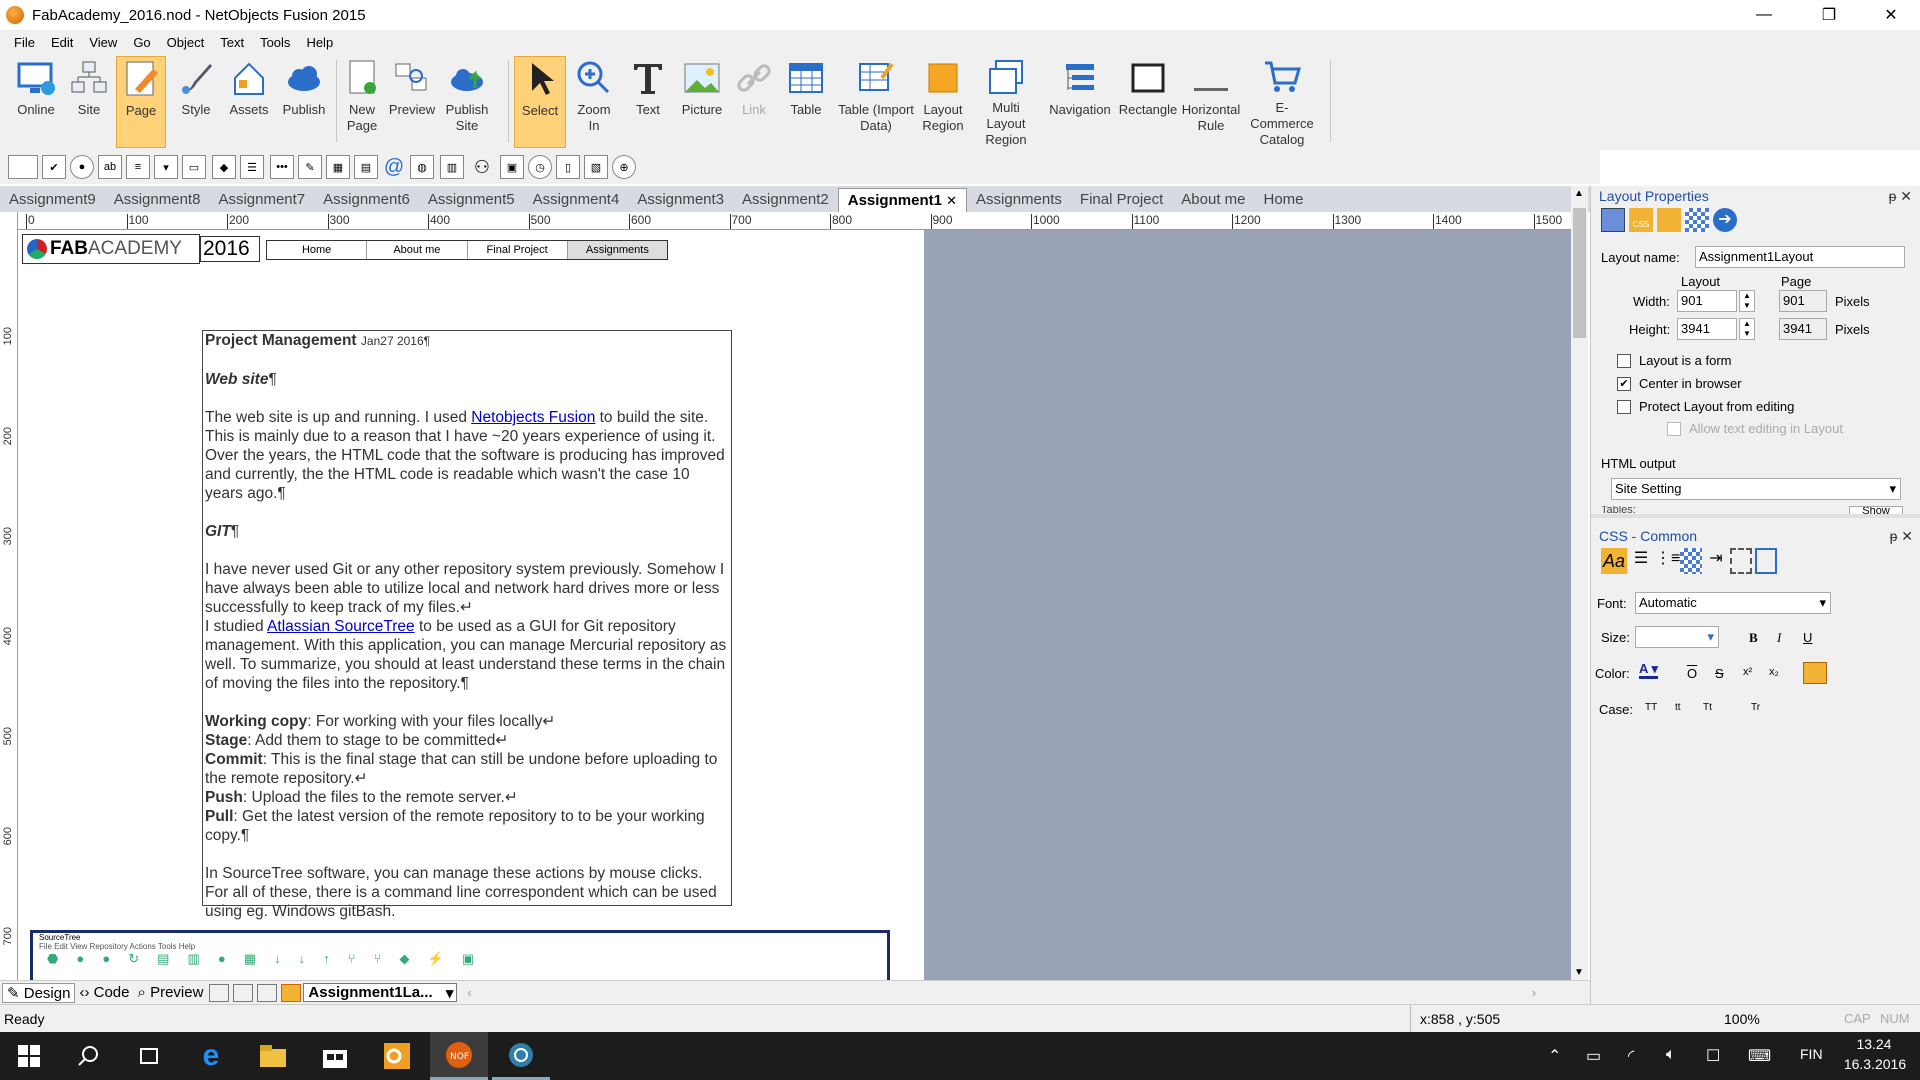 The height and width of the screenshot is (1080, 1920). Describe the element at coordinates (1779, 638) in the screenshot. I see `italic-button: I` at that location.